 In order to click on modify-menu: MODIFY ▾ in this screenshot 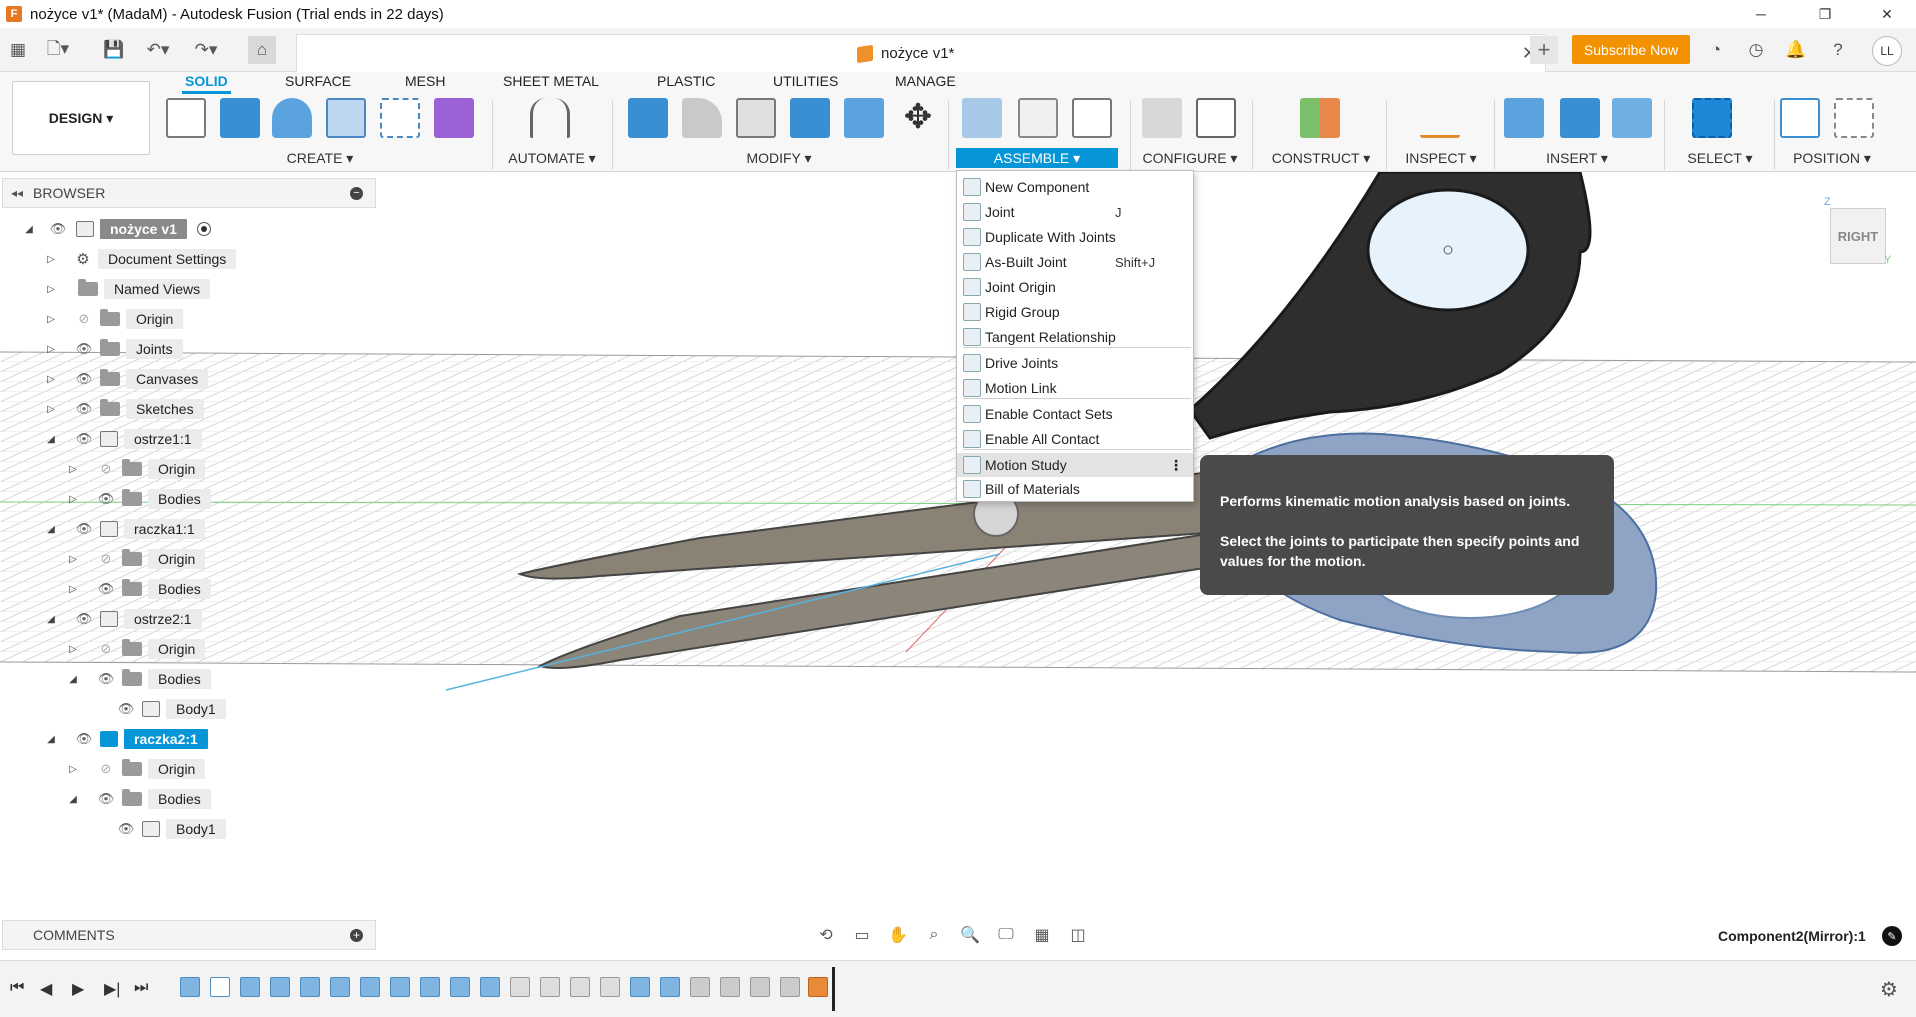, I will do `click(779, 158)`.